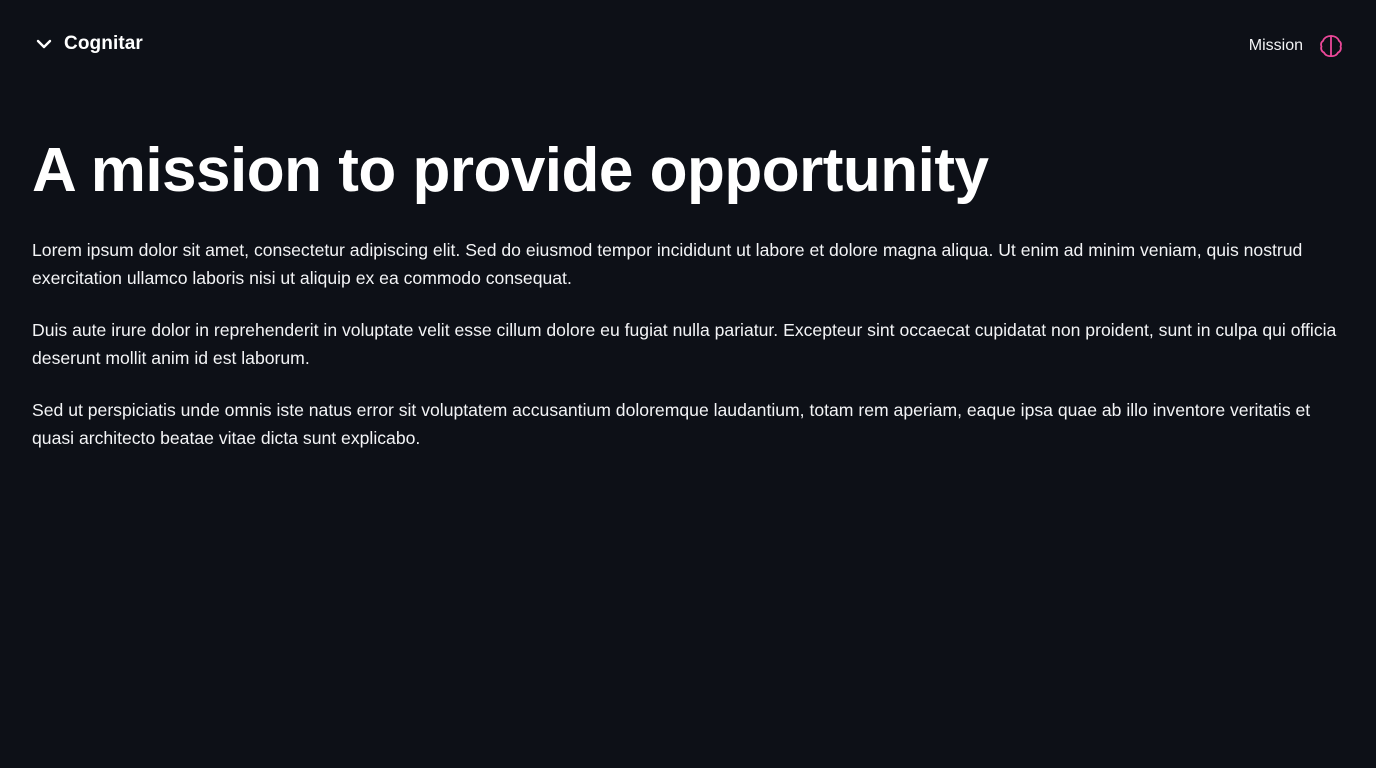 Image resolution: width=1376 pixels, height=768 pixels. I want to click on brand-menu-toggle: Cognitar, so click(88, 44).